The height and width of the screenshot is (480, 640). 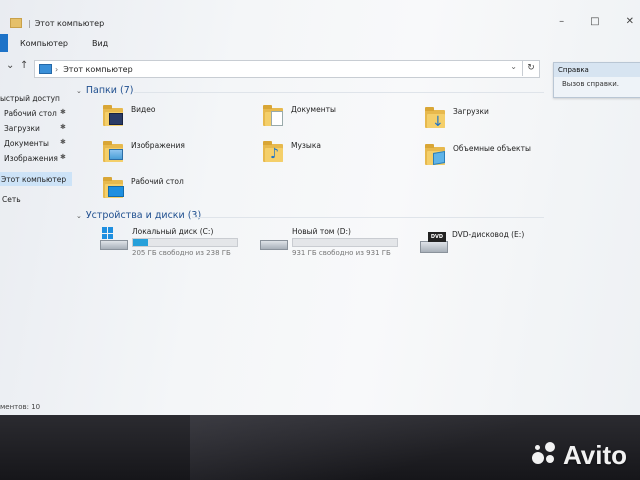 What do you see at coordinates (590, 84) in the screenshot?
I see `help-tooltip-text: Вызов справки.` at bounding box center [590, 84].